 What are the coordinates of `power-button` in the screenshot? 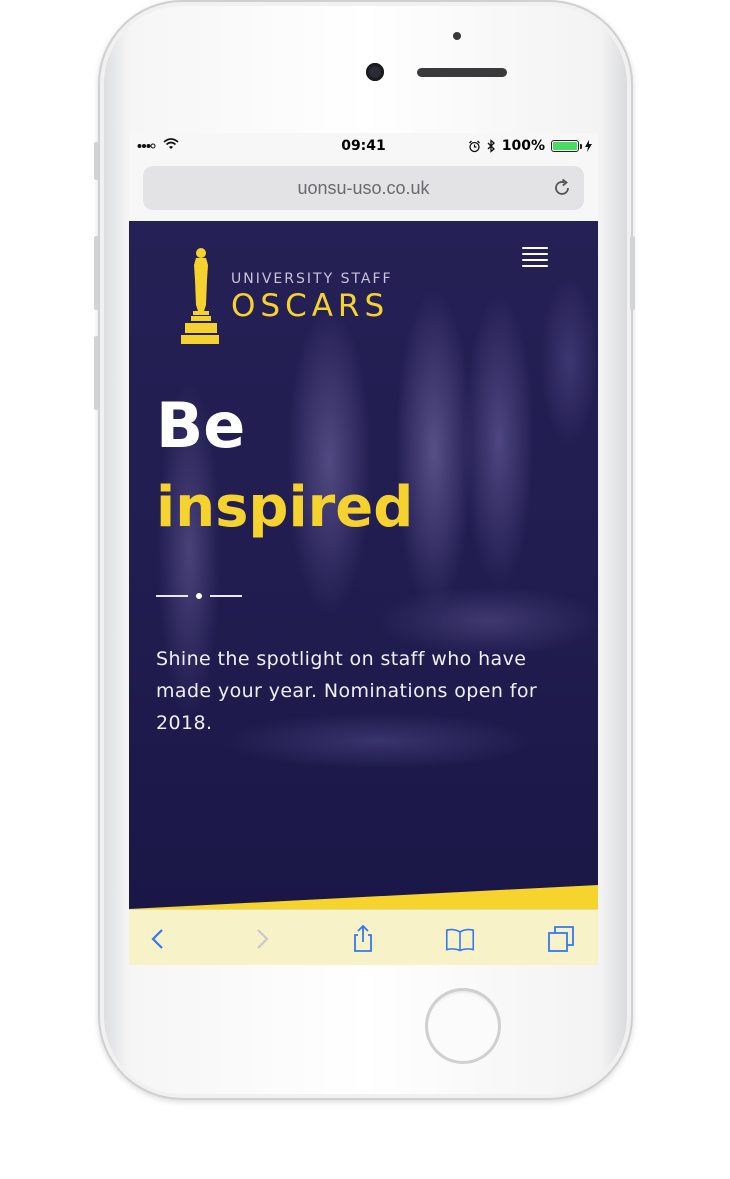 It's located at (632, 273).